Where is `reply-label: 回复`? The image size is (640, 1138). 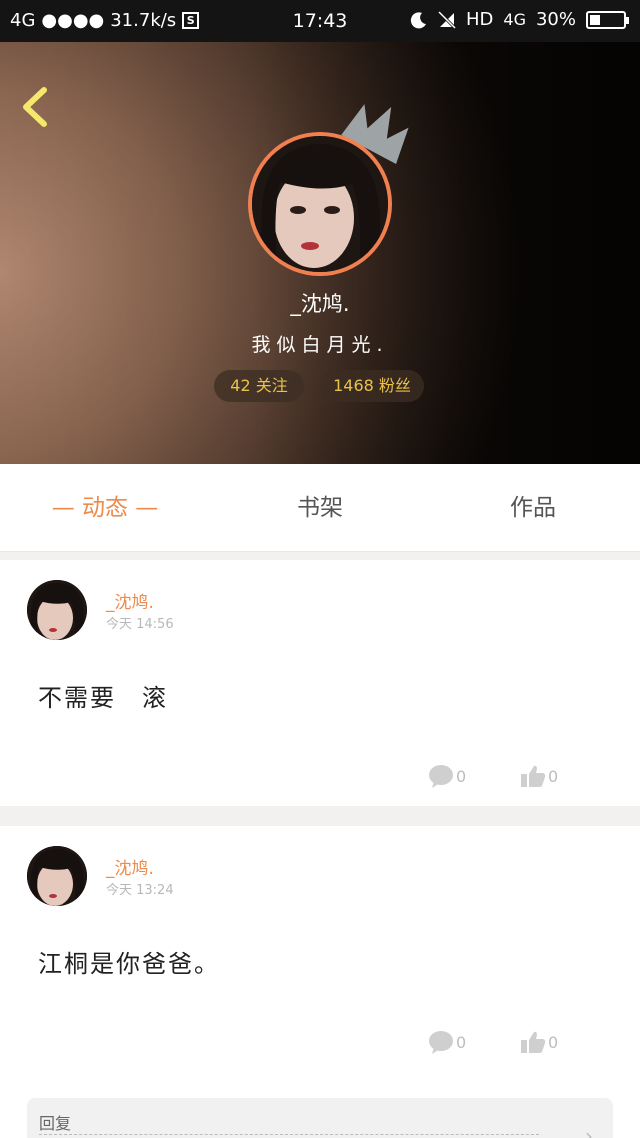 reply-label: 回复 is located at coordinates (55, 1123).